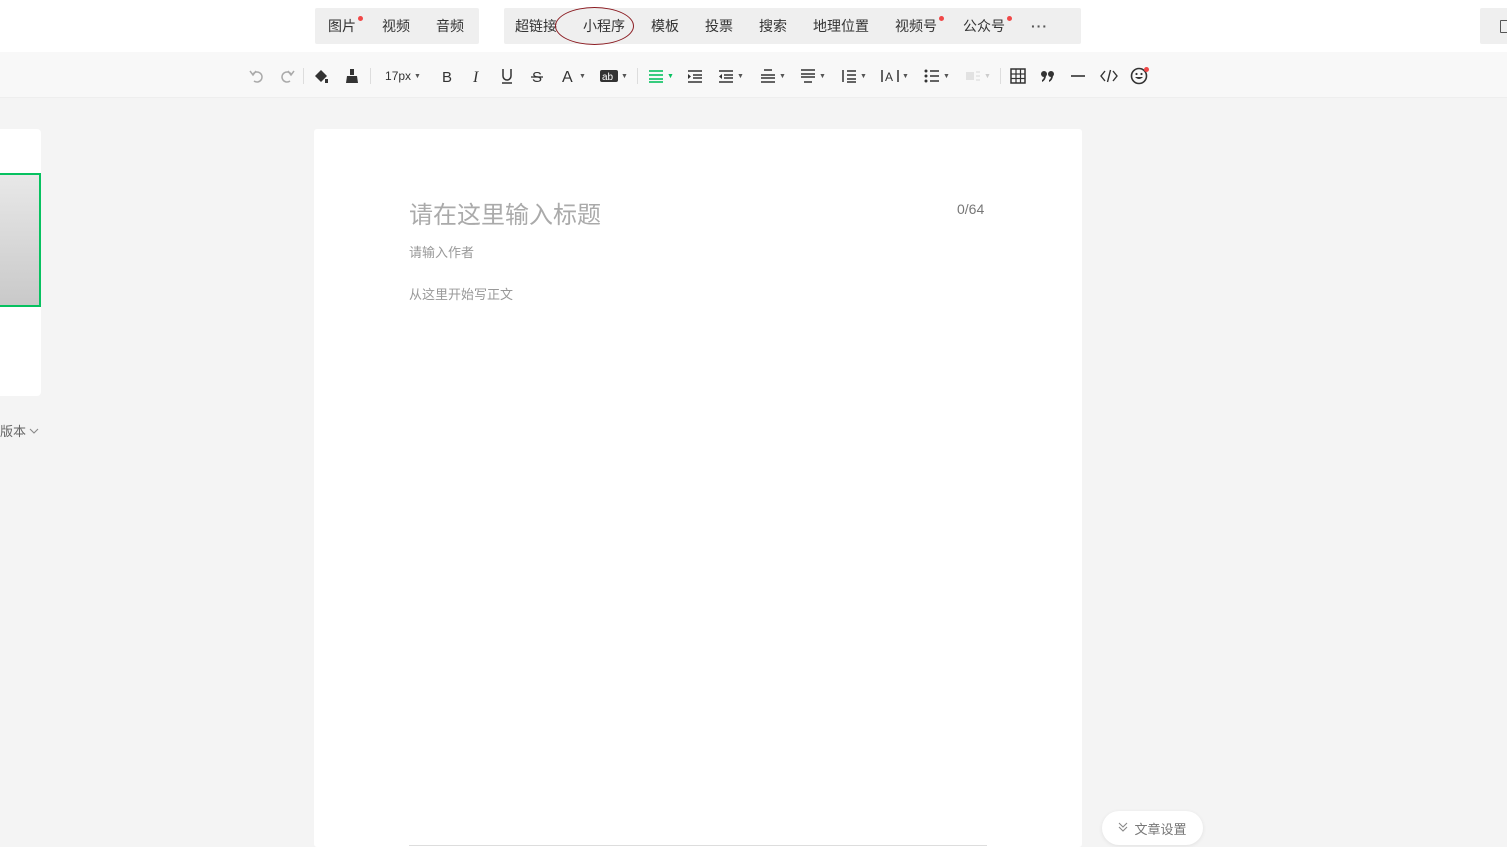 The width and height of the screenshot is (1507, 847). What do you see at coordinates (257, 76) in the screenshot?
I see `undo-icon` at bounding box center [257, 76].